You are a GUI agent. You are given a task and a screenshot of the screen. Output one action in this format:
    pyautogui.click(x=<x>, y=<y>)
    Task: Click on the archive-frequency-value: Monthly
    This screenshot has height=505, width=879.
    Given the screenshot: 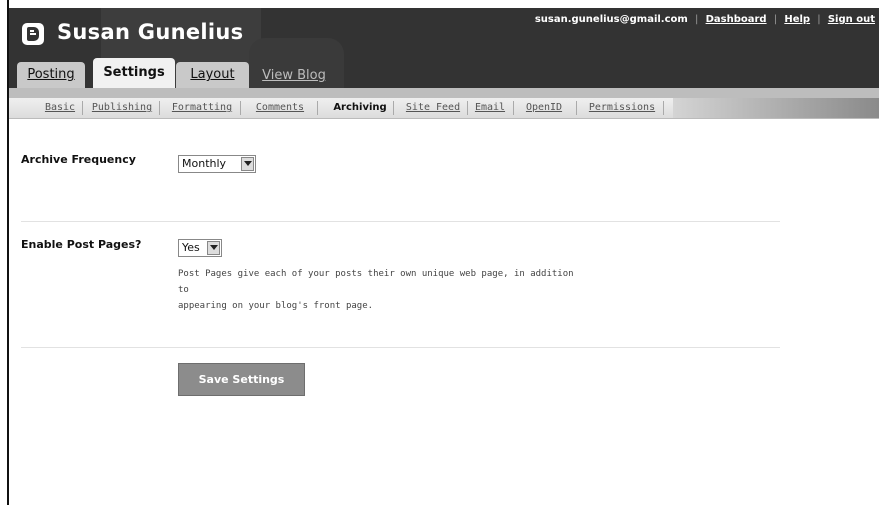 What is the action you would take?
    pyautogui.click(x=204, y=163)
    